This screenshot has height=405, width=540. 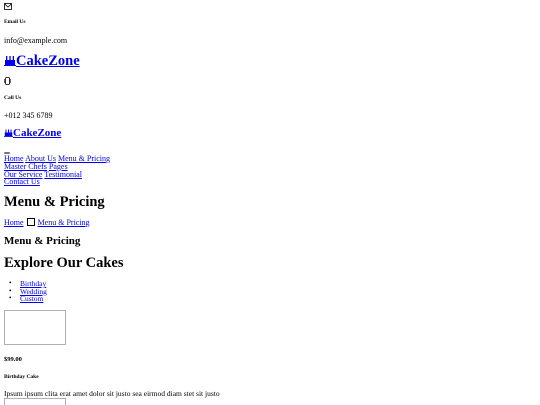 I want to click on breadcrumb-home: Home, so click(x=14, y=222).